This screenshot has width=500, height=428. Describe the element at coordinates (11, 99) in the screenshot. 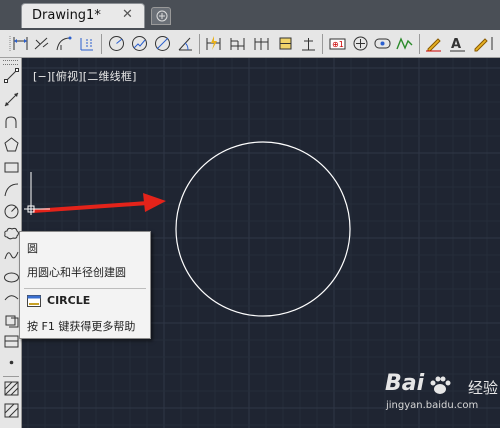

I see `construction-line-icon` at that location.